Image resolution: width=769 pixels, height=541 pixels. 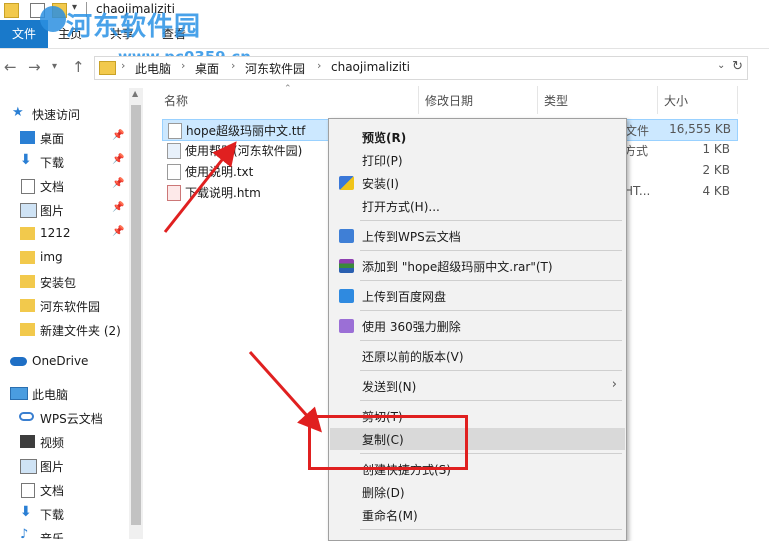 What do you see at coordinates (285, 391) in the screenshot?
I see `arrow-to-copy` at bounding box center [285, 391].